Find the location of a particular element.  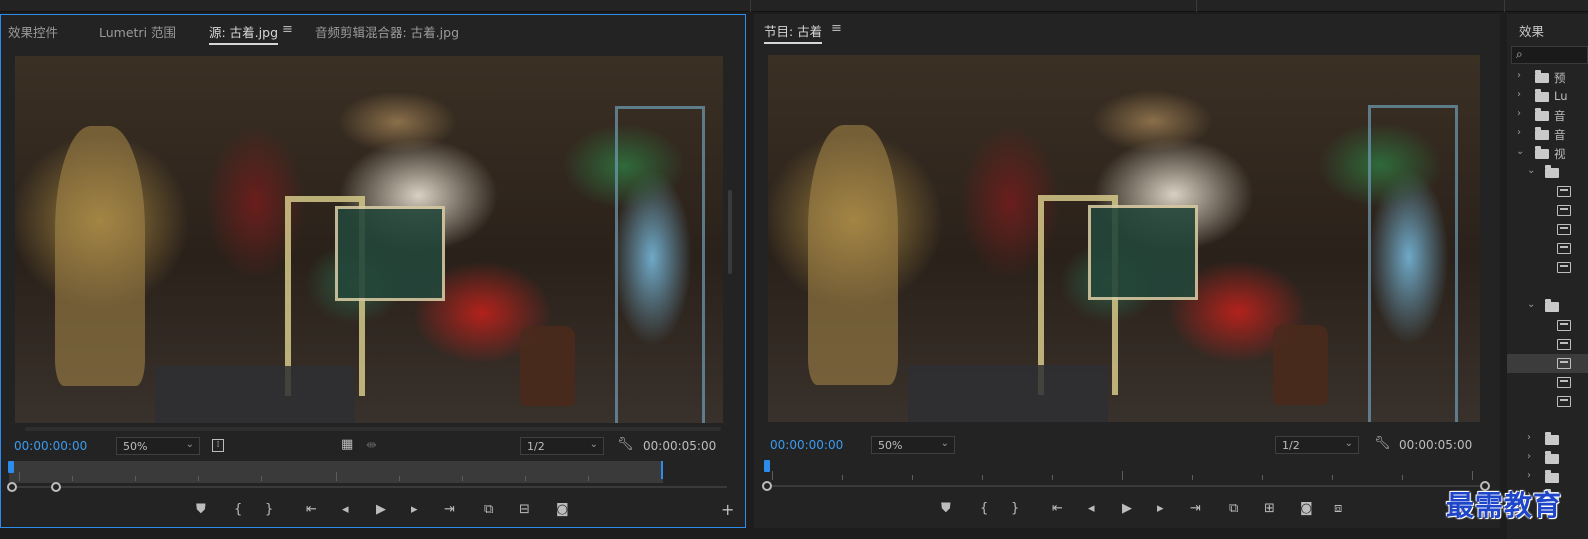

vertical-scrollbar is located at coordinates (730, 232).